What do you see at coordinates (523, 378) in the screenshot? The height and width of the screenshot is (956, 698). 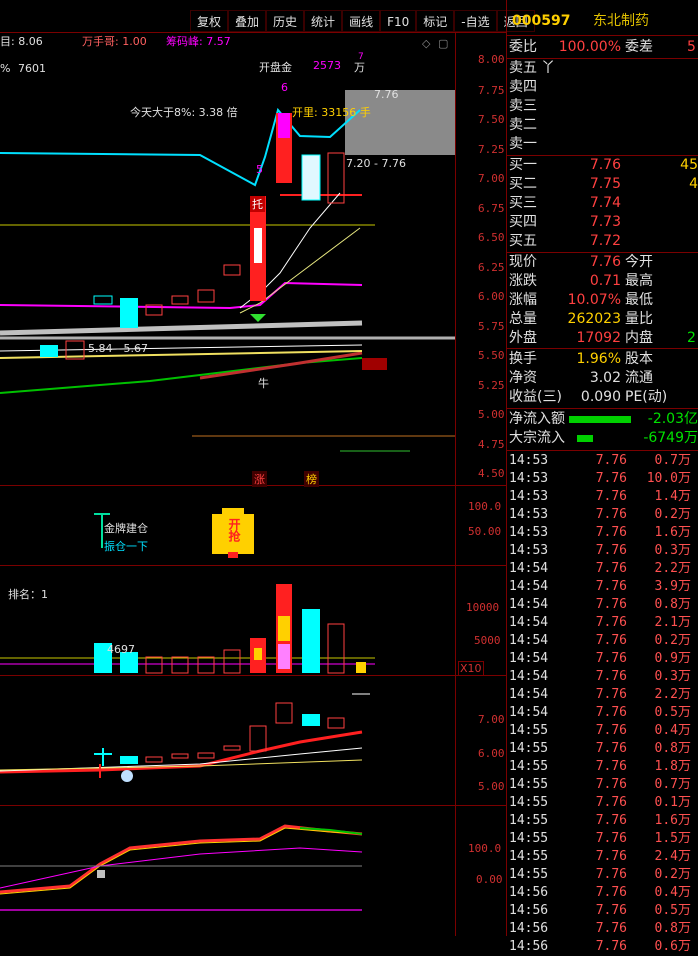 I see `stat-label: 净资` at bounding box center [523, 378].